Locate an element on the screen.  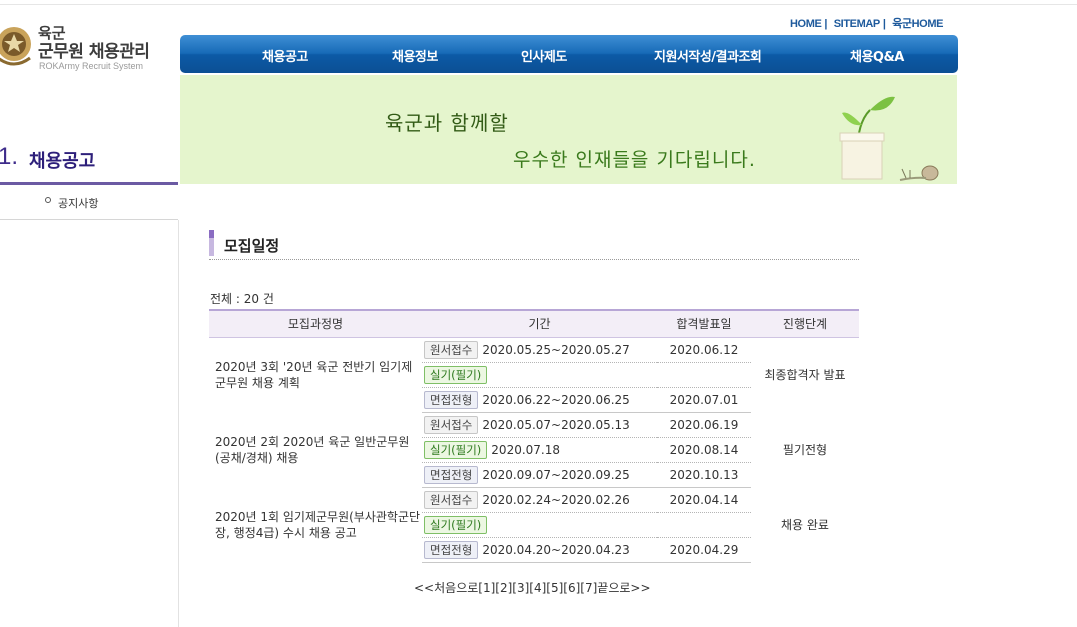
last-page-link: 끝으로>> is located at coordinates (623, 588).